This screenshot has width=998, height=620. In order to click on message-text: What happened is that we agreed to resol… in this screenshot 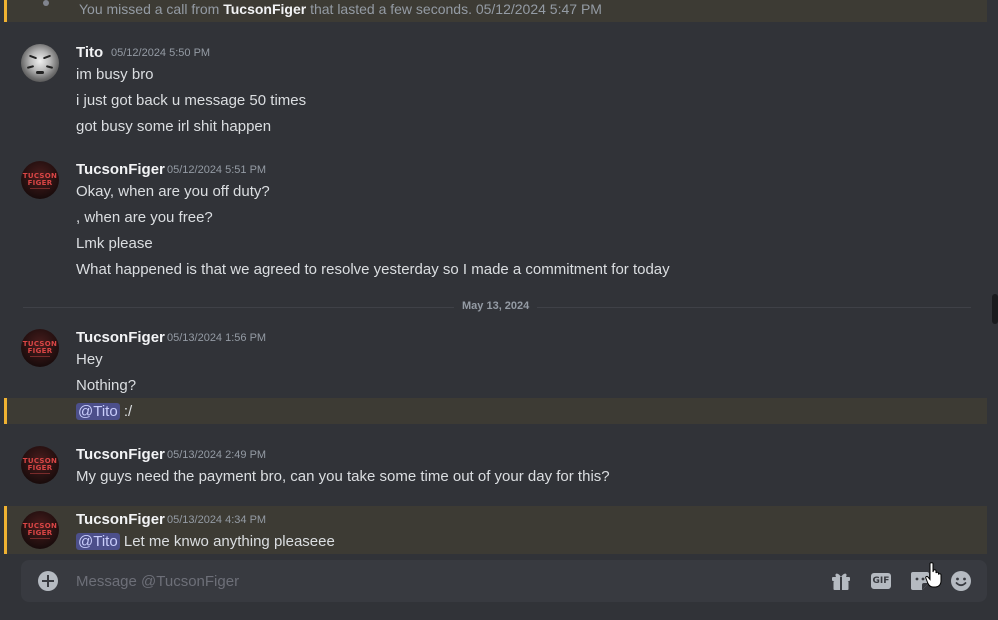, I will do `click(373, 269)`.